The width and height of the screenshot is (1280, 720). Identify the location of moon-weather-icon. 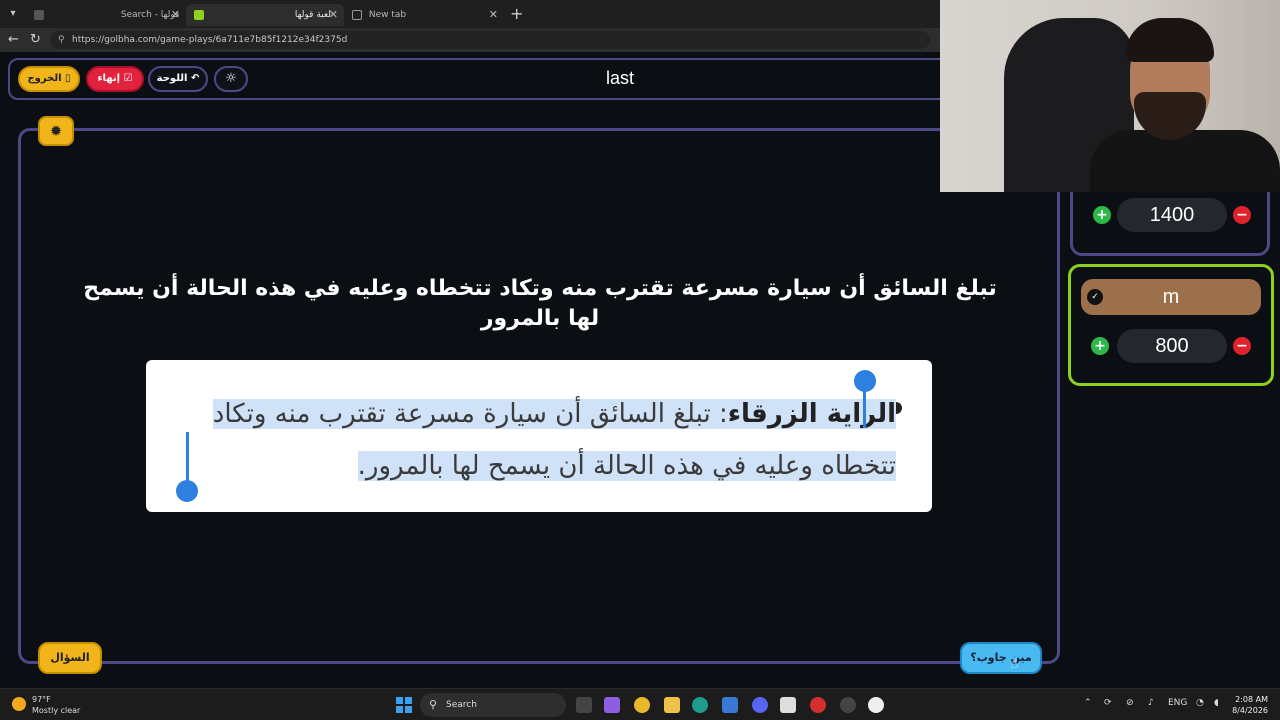
(19, 704).